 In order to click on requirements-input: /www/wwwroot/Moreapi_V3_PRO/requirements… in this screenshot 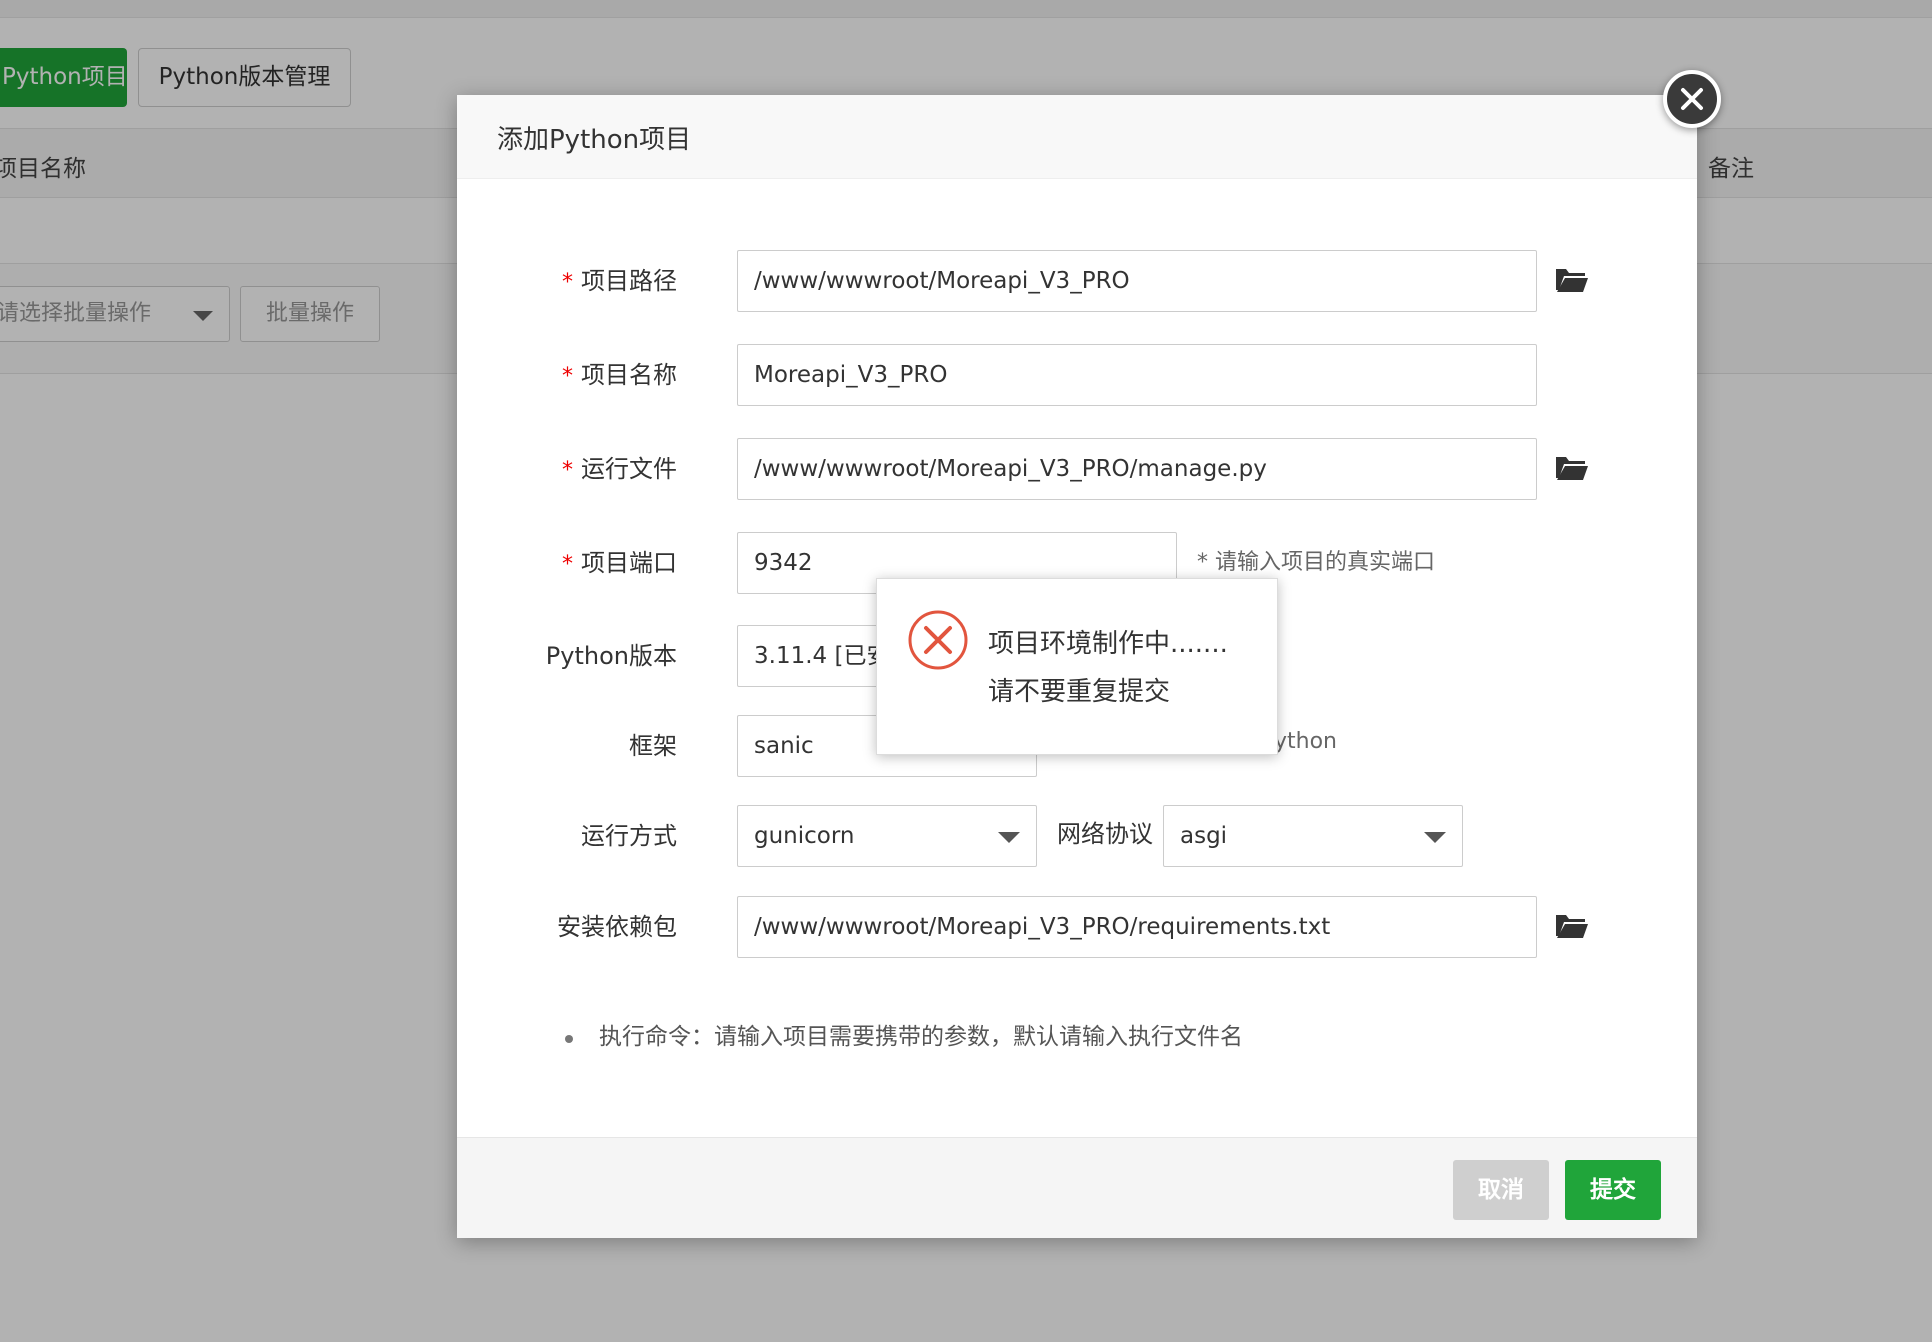, I will do `click(1137, 927)`.